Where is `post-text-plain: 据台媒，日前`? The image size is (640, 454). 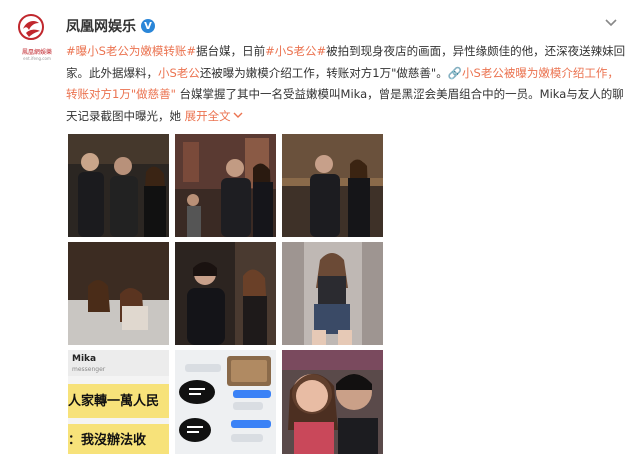 post-text-plain: 据台媒，日前 is located at coordinates (231, 51).